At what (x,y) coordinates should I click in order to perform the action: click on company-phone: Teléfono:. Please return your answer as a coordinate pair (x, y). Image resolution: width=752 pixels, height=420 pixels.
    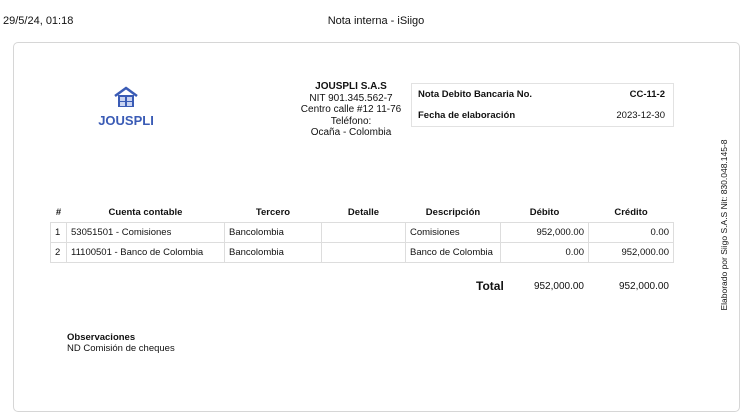
    Looking at the image, I should click on (351, 121).